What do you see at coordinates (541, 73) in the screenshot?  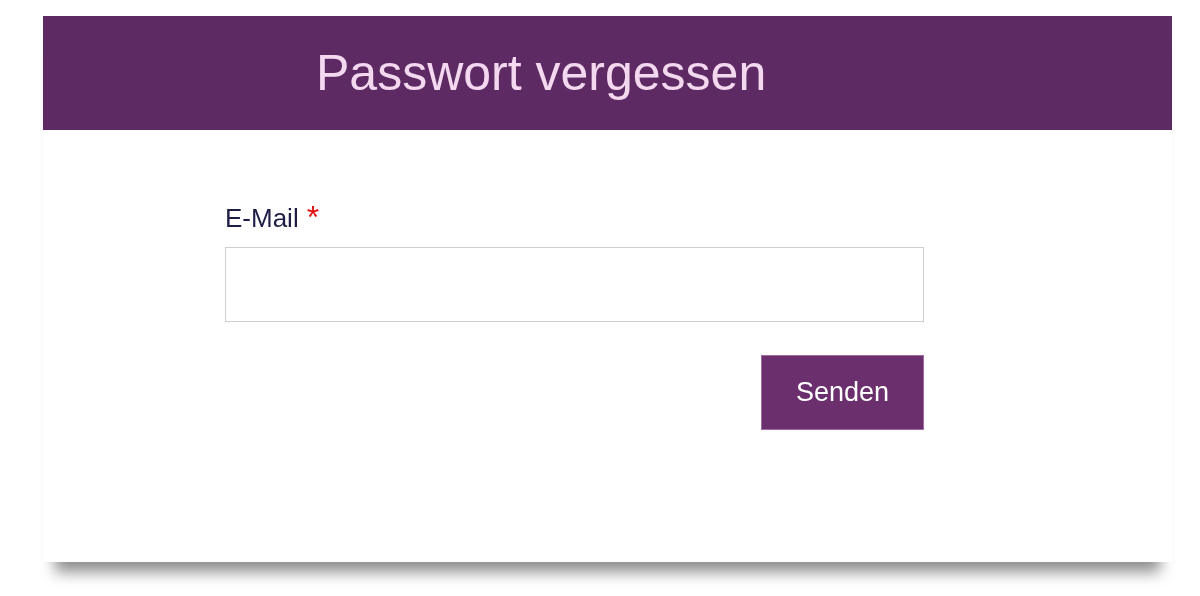 I see `page-title: Passwort vergessen` at bounding box center [541, 73].